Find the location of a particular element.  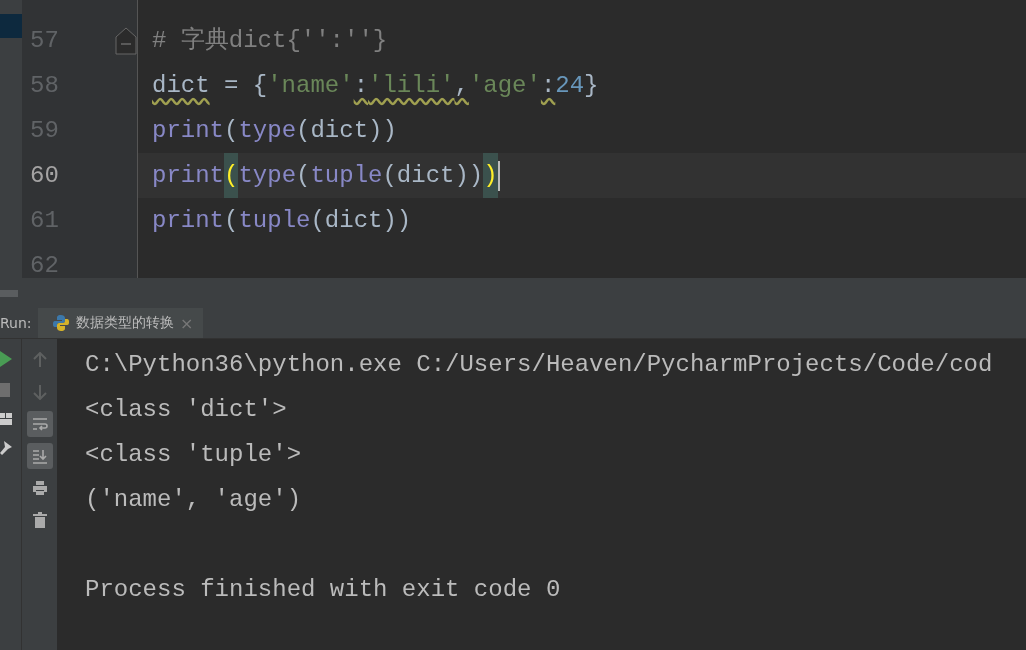

console-output-line: ('name', 'age') is located at coordinates (194, 500).